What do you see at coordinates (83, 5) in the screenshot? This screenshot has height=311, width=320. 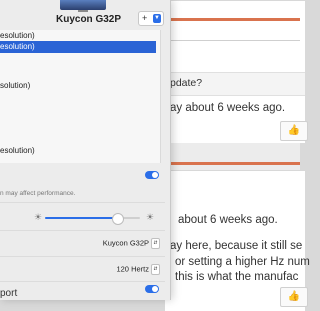 I see `monitor-icon` at bounding box center [83, 5].